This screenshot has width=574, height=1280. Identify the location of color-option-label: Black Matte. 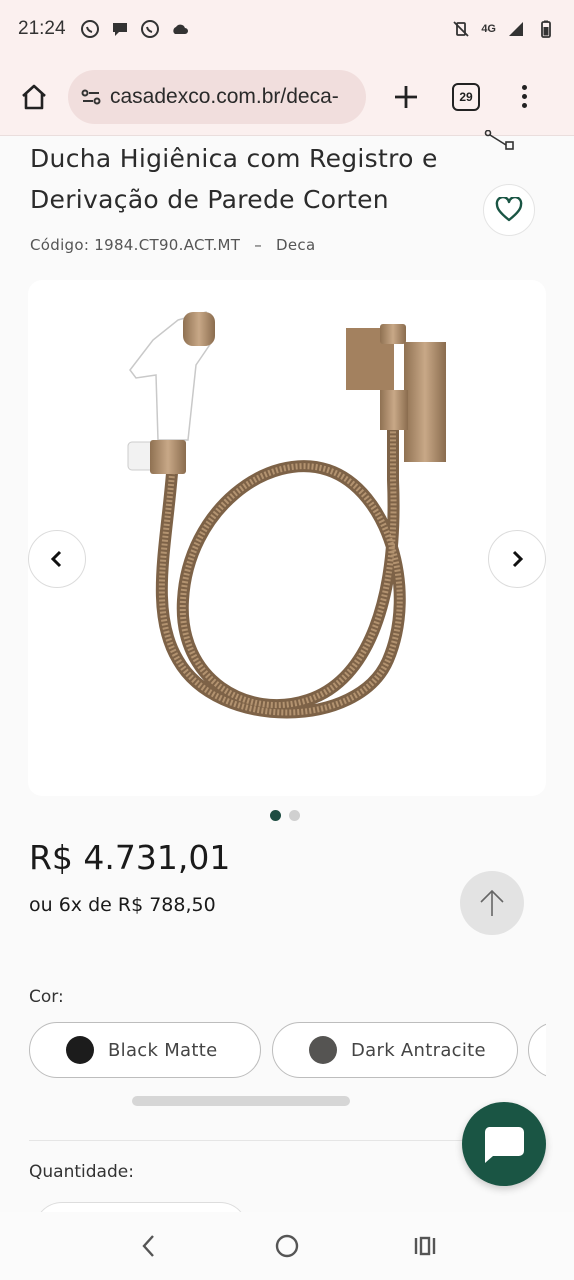
(163, 1050).